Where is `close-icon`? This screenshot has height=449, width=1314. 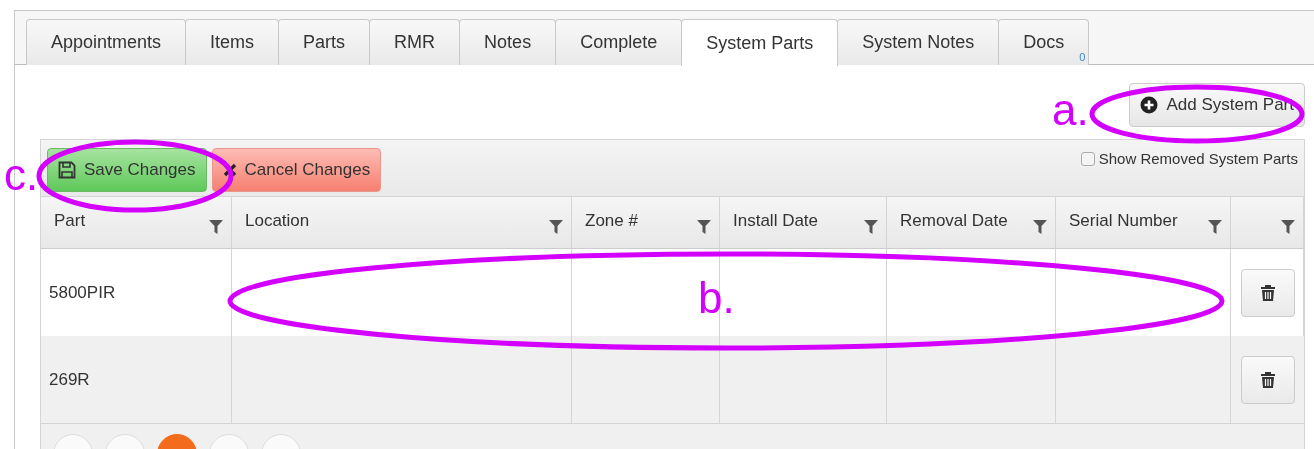 close-icon is located at coordinates (229, 170).